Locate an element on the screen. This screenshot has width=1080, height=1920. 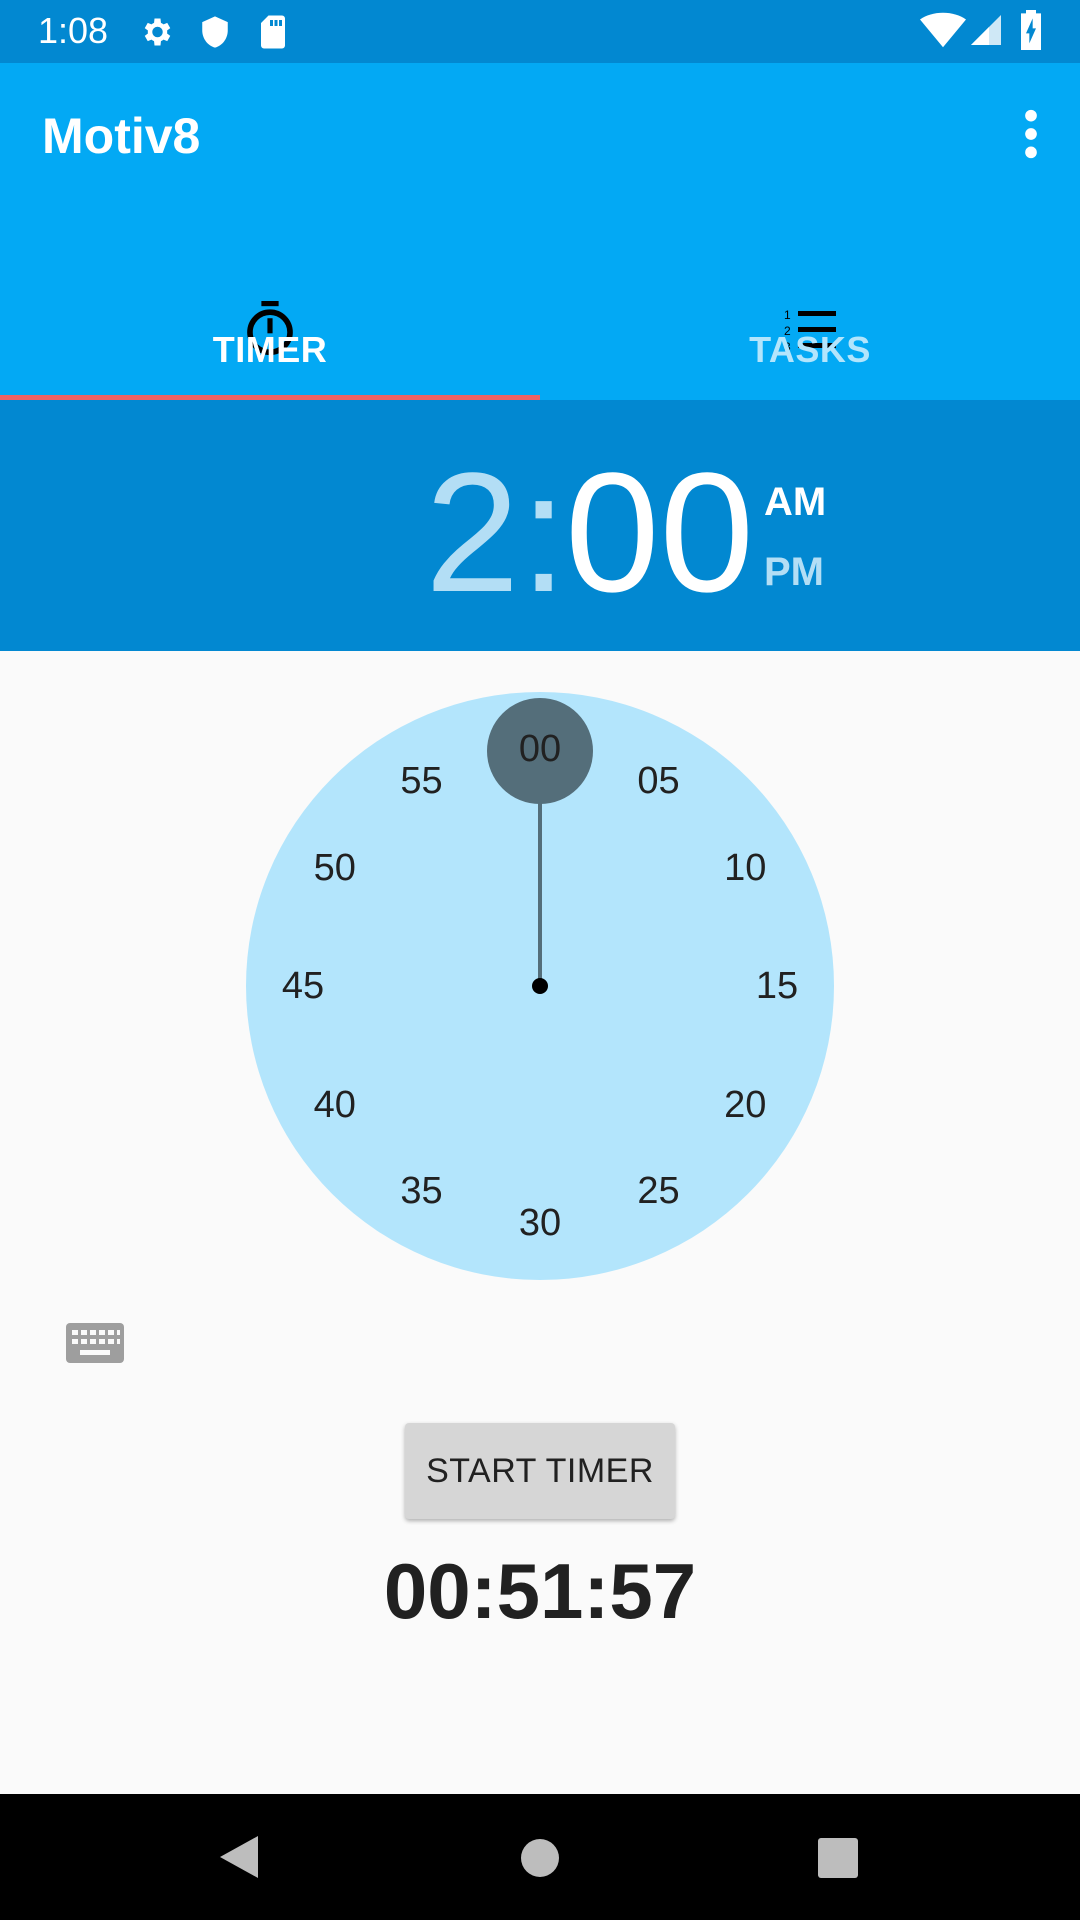
dial-hand is located at coordinates (540, 891).